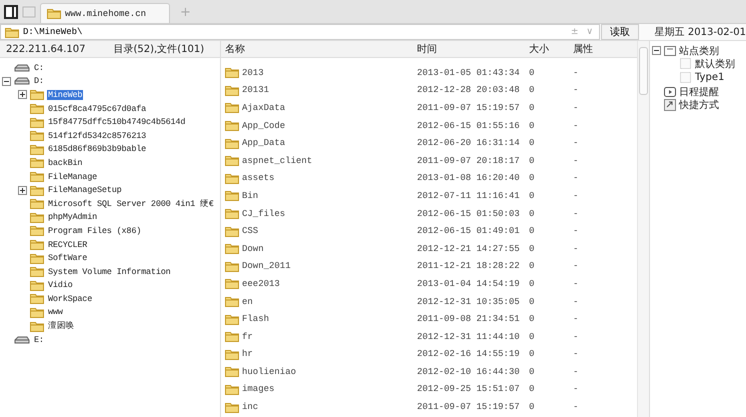  What do you see at coordinates (70, 299) in the screenshot?
I see `folder-item: WorkSpace` at bounding box center [70, 299].